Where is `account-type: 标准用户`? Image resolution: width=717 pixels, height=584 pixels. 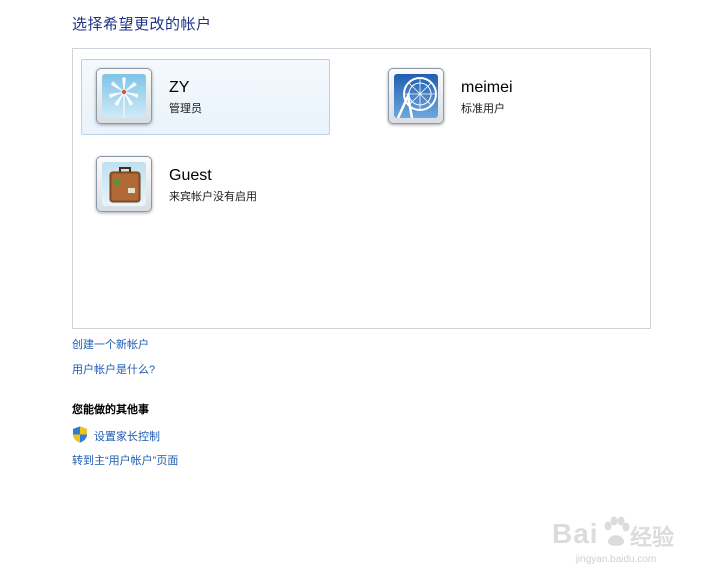 account-type: 标准用户 is located at coordinates (483, 109).